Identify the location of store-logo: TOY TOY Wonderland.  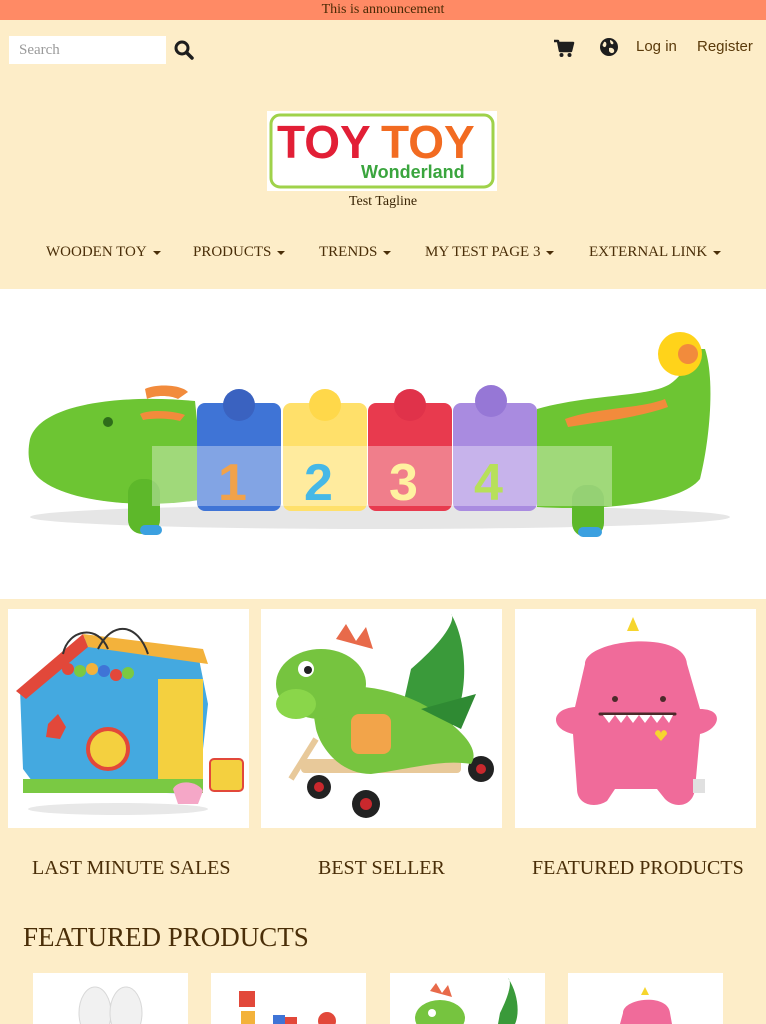
(382, 151).